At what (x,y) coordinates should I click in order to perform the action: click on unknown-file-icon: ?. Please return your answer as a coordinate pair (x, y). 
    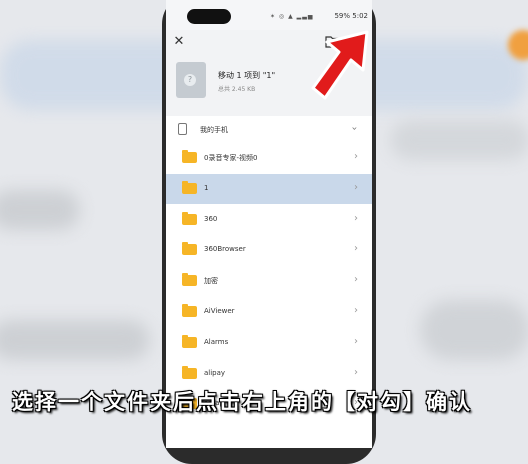
    Looking at the image, I should click on (190, 80).